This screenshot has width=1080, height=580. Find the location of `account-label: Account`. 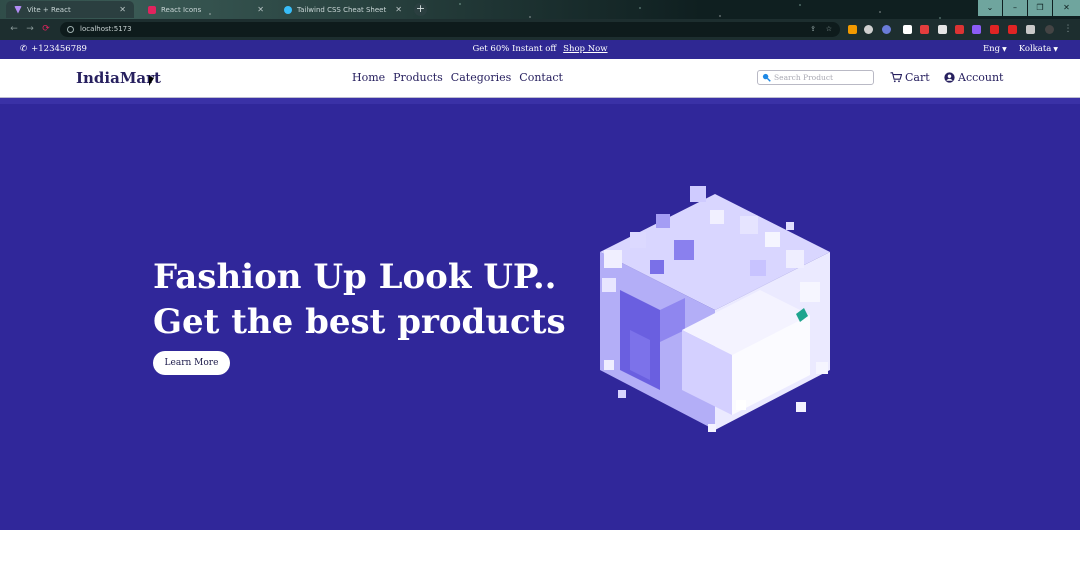

account-label: Account is located at coordinates (981, 77).